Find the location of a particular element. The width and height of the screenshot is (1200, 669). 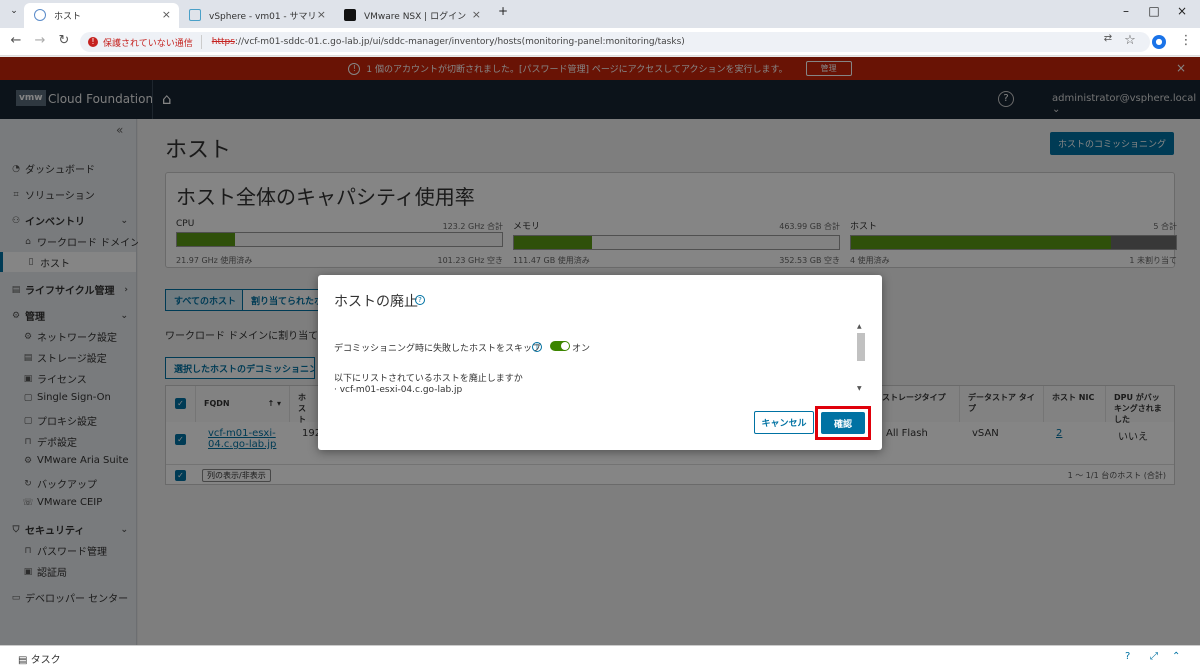

security-label: 保護されていない通信 is located at coordinates (148, 43).